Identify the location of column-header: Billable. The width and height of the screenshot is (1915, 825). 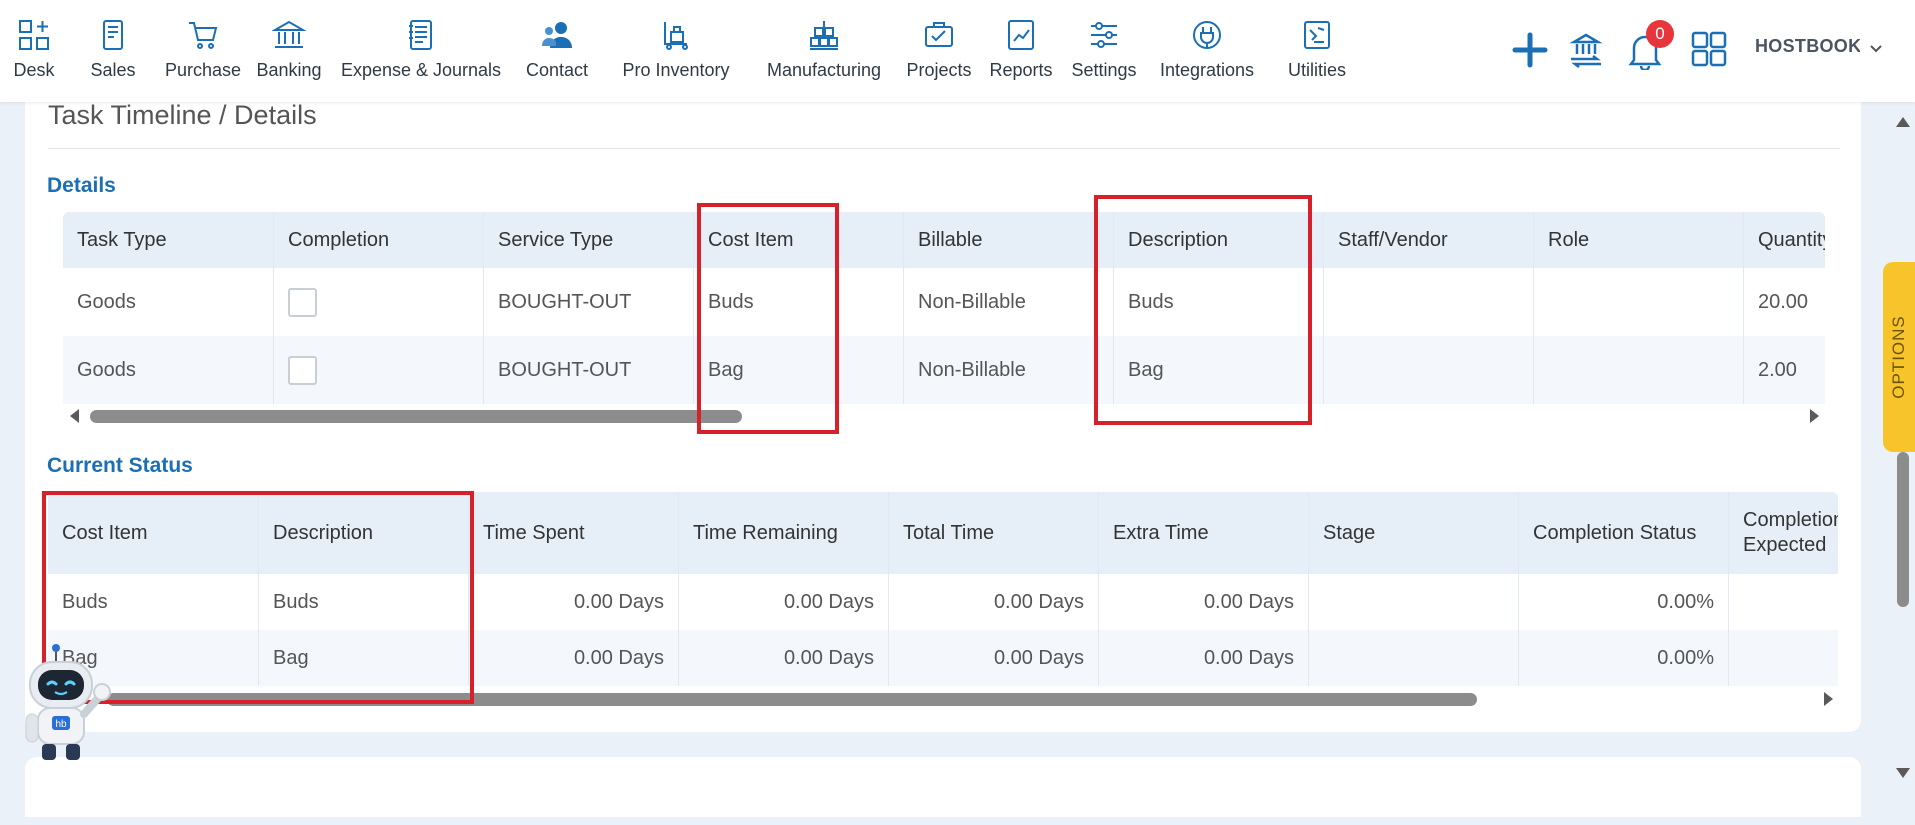
(1008, 240).